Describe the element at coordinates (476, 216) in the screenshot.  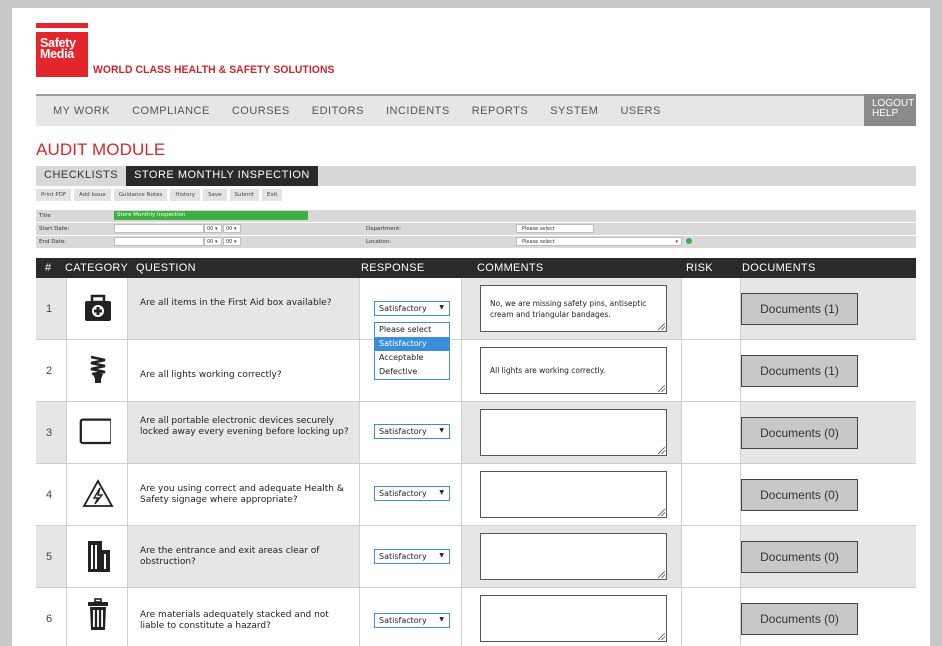
I see `title-row: Title Store Monthly Inspection` at that location.